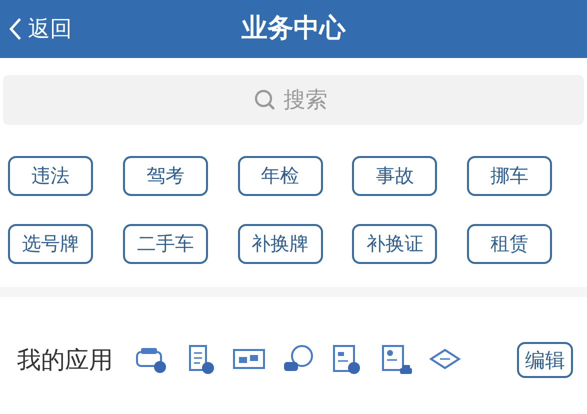 Image resolution: width=587 pixels, height=414 pixels. What do you see at coordinates (395, 176) in the screenshot?
I see `service-button: 事故` at bounding box center [395, 176].